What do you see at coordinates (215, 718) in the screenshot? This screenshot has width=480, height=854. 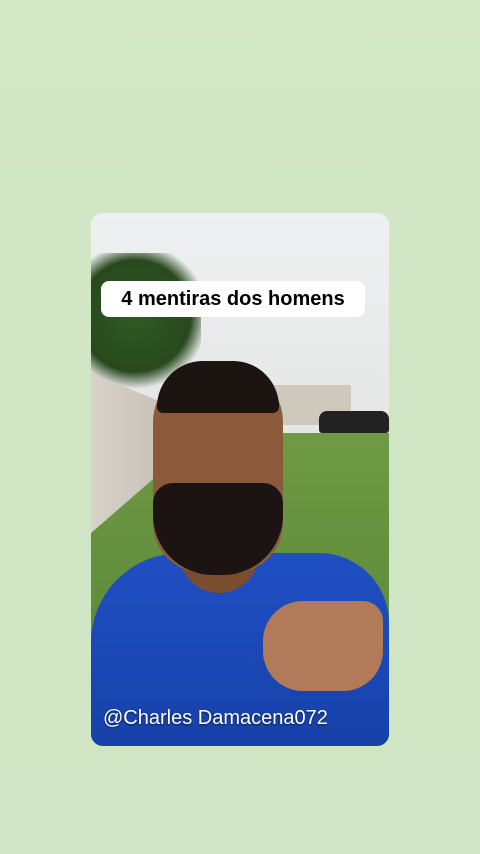 I see `watermark-caption: @Charles Damacena072` at bounding box center [215, 718].